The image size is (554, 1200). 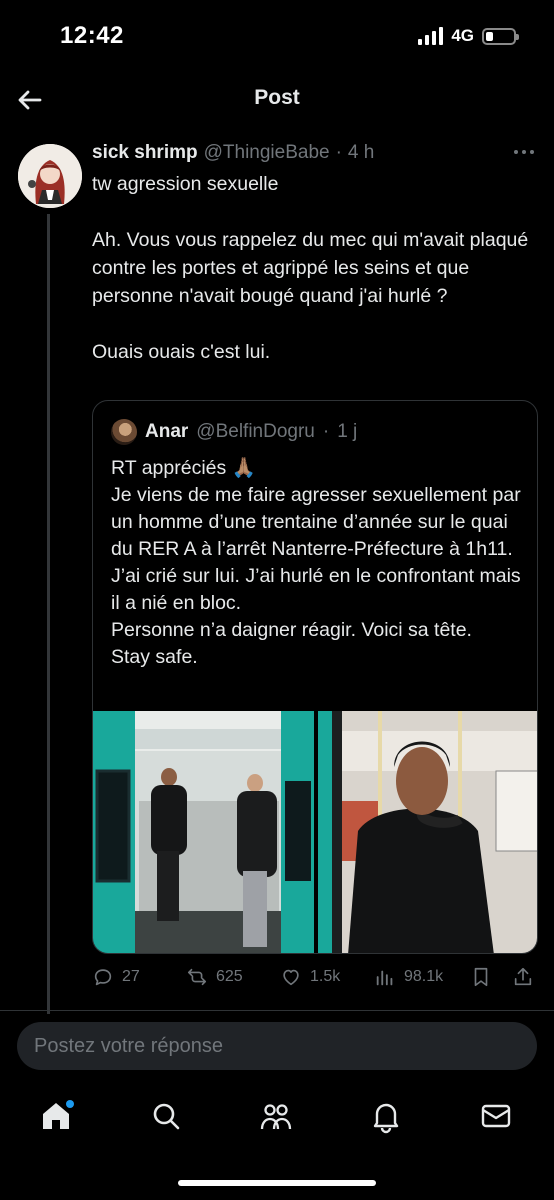 I want to click on nav-messages, so click(x=496, y=1116).